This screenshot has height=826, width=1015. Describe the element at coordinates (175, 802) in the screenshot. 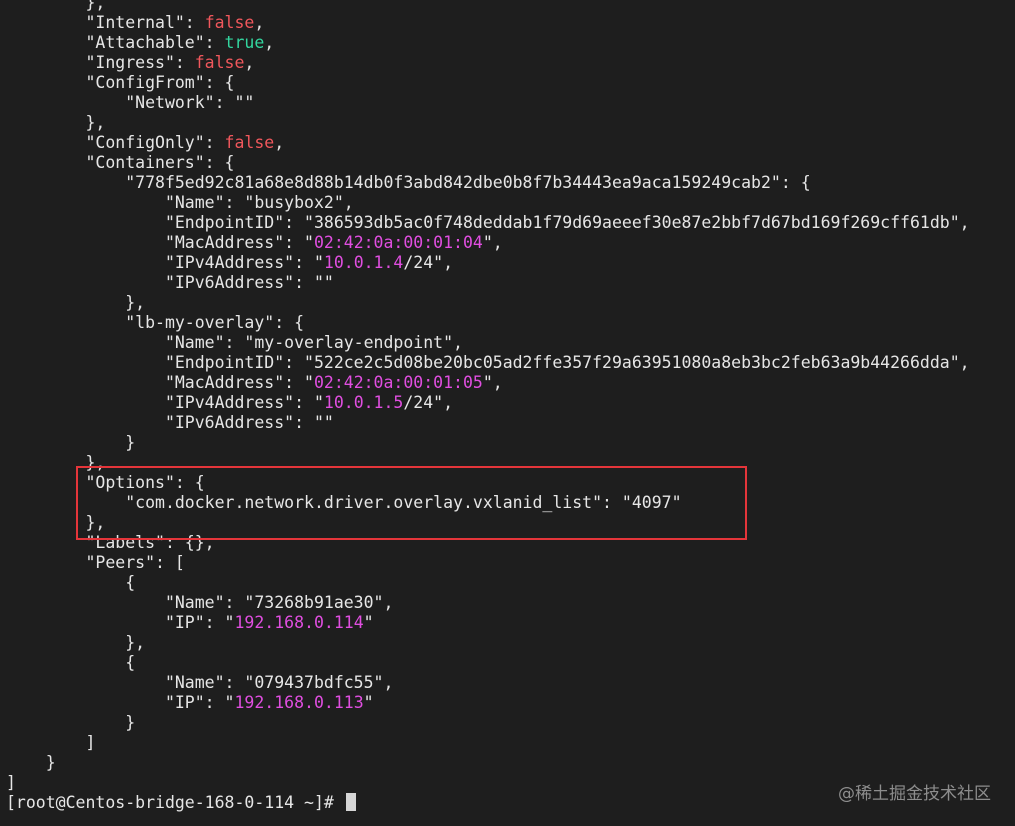

I see `shell-prompt: [root@Centos-bridge-168-0-114 ~]#` at that location.